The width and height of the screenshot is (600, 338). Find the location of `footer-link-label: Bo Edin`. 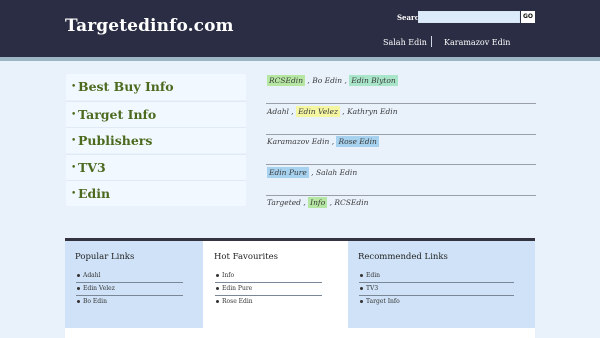

footer-link-label: Bo Edin is located at coordinates (95, 301).